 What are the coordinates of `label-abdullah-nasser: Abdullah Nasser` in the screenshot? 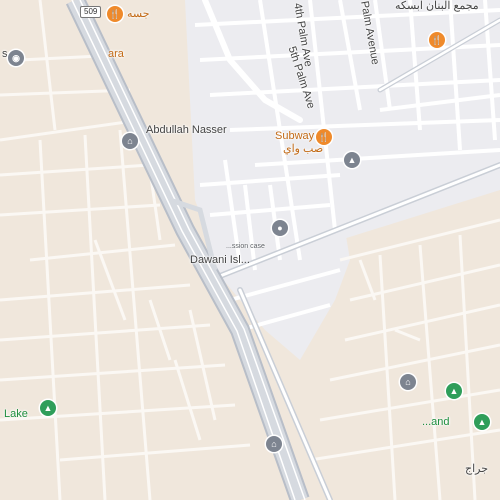 It's located at (186, 130).